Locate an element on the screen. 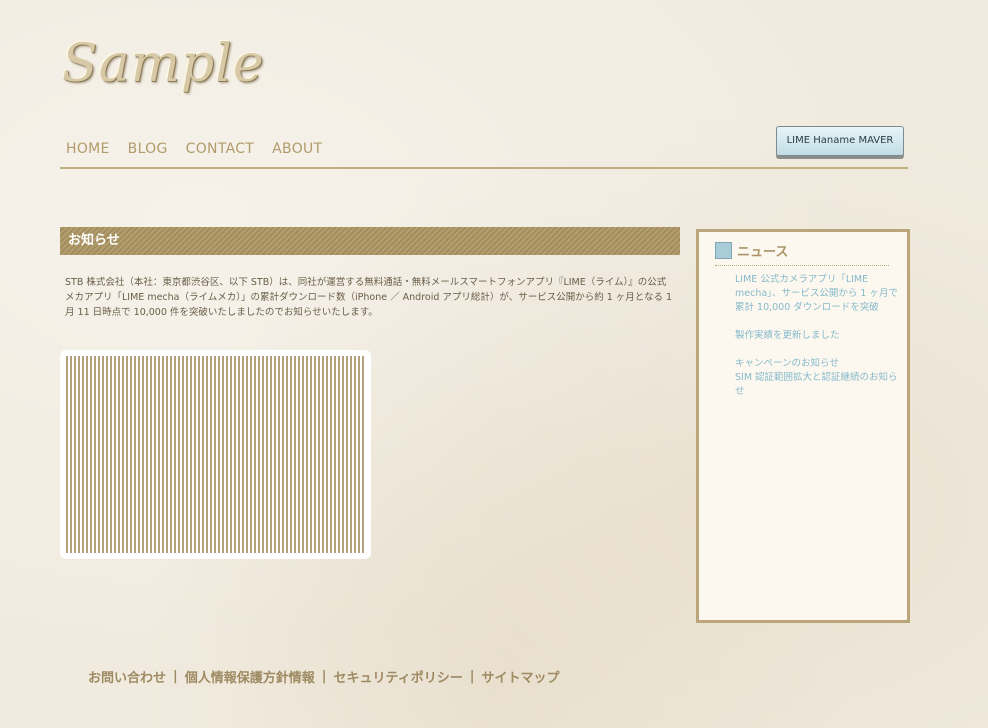 The image size is (988, 728). nav-home: HOME is located at coordinates (88, 149).